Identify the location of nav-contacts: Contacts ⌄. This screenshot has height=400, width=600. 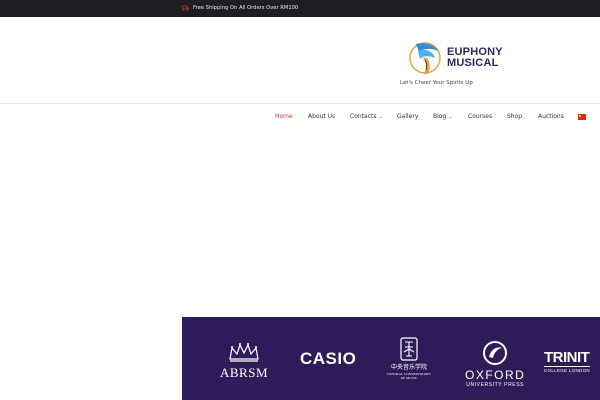
(366, 117).